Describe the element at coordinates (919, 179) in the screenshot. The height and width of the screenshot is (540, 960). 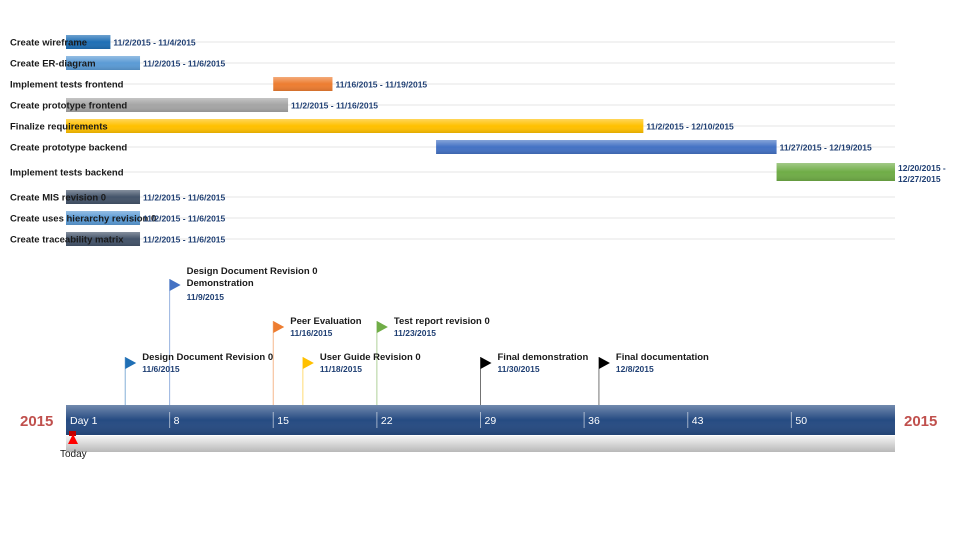
I see `task-dates: 12/27/2015` at that location.